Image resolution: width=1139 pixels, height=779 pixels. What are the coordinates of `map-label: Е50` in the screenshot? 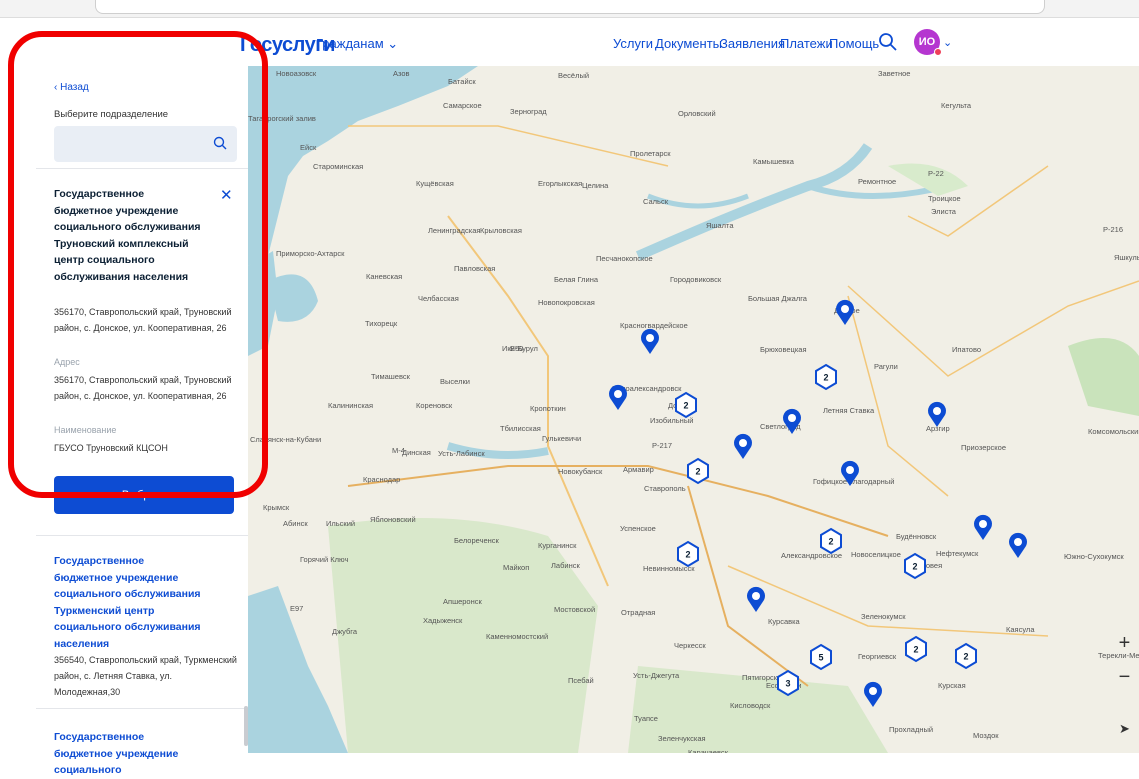 It's located at (516, 348).